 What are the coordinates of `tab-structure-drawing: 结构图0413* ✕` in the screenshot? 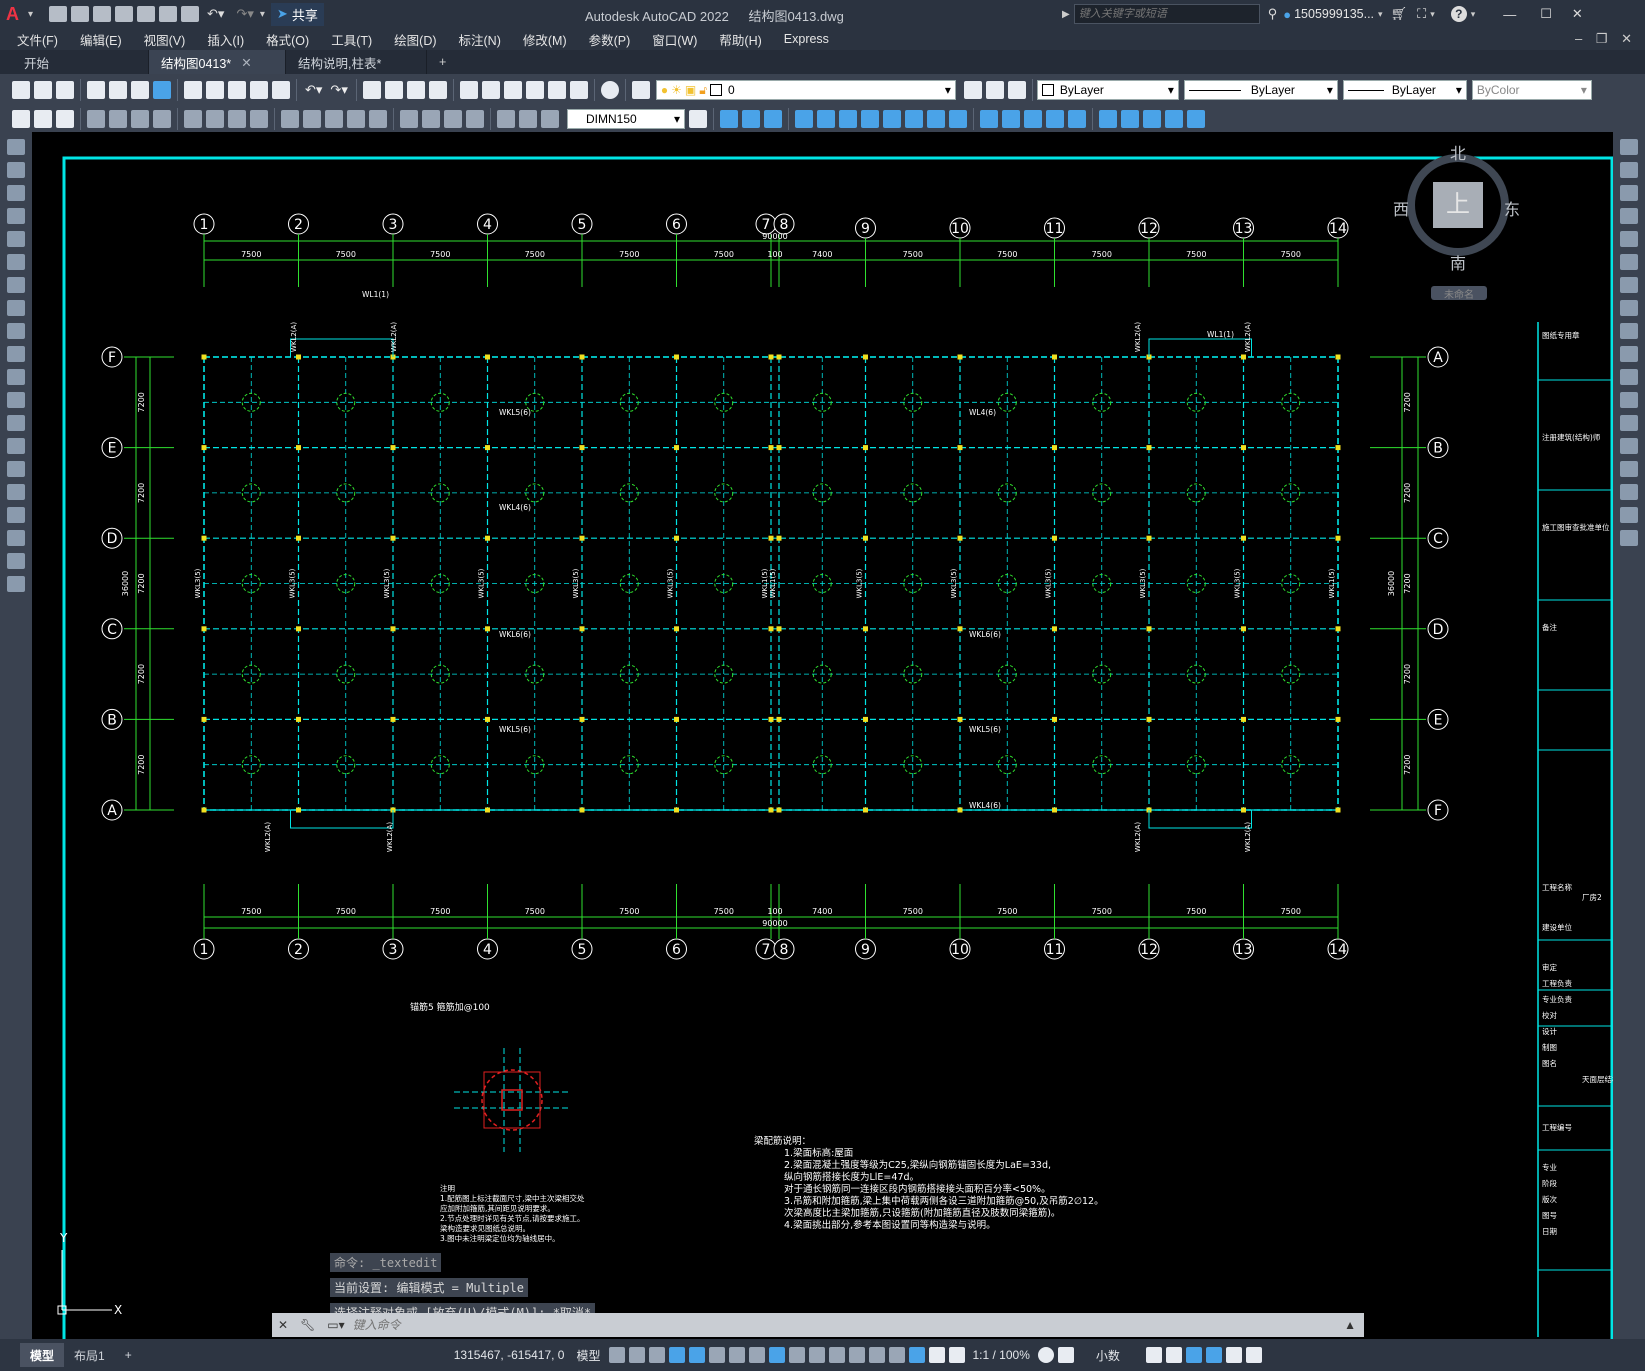 It's located at (217, 62).